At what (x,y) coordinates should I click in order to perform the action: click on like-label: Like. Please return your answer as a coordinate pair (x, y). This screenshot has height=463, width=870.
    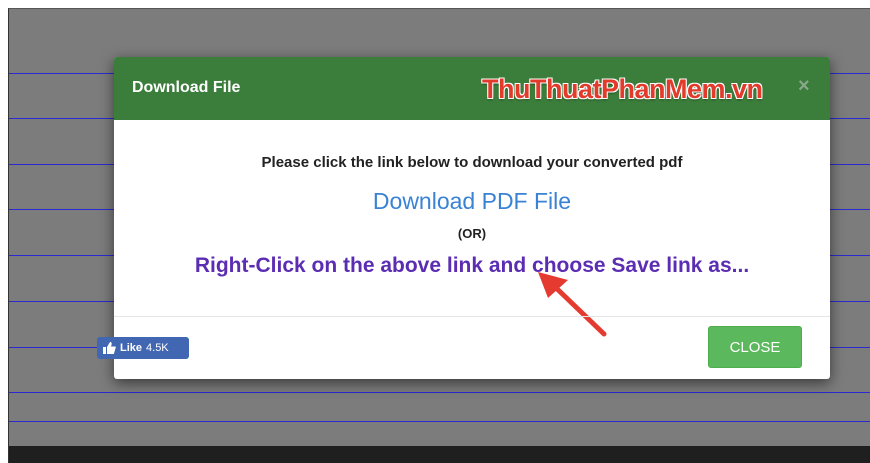
    Looking at the image, I should click on (131, 348).